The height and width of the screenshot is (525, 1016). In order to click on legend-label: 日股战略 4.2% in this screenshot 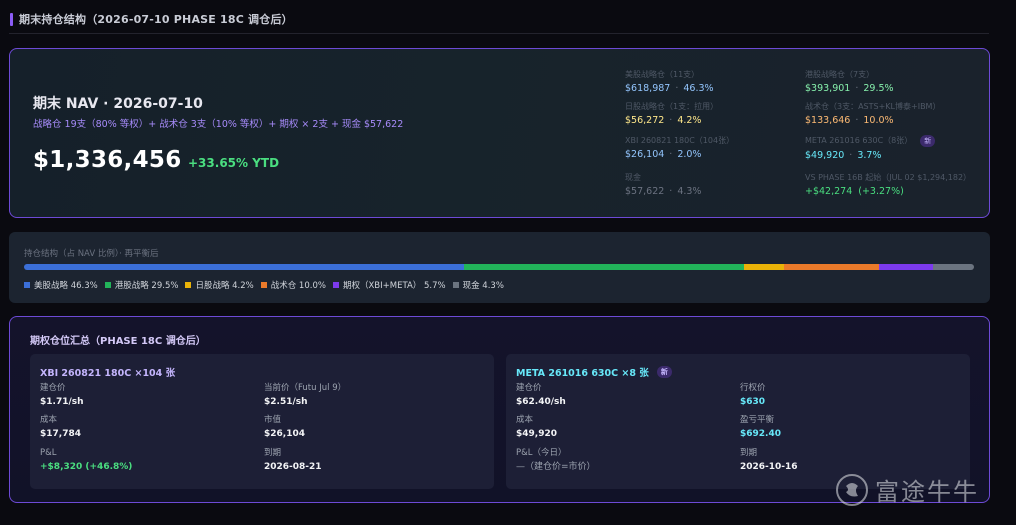, I will do `click(224, 286)`.